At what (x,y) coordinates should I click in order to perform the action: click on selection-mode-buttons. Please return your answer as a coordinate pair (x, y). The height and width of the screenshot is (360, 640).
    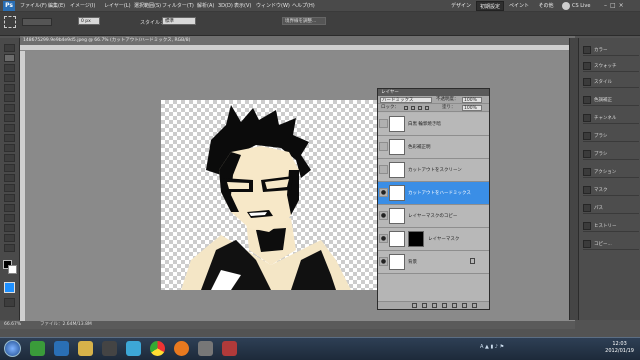
    Looking at the image, I should click on (37, 22).